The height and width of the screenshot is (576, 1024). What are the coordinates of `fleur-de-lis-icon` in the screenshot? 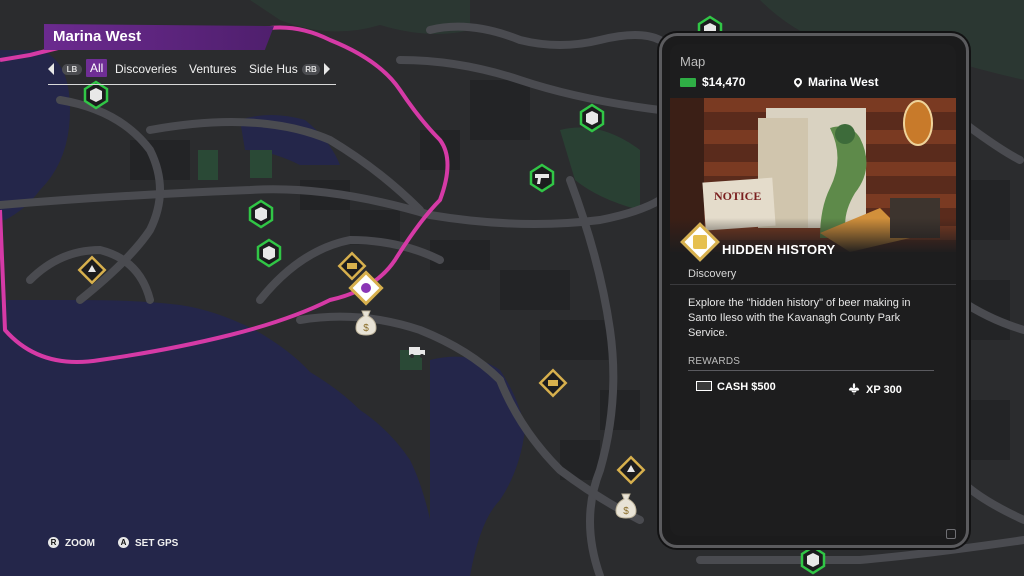 It's located at (854, 389).